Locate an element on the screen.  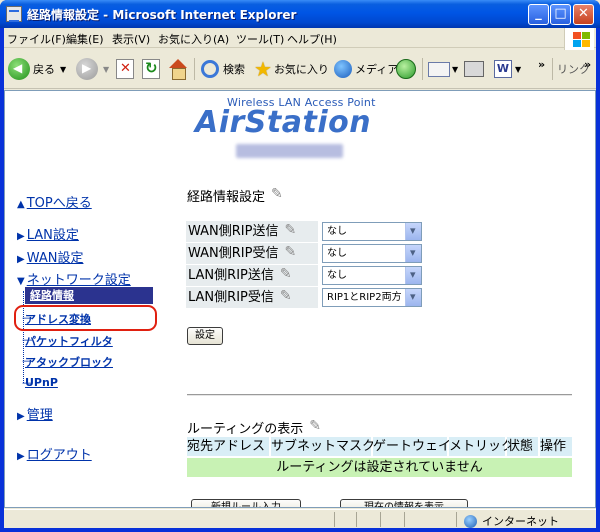
wan-rip-send-select: なし is located at coordinates (372, 231).